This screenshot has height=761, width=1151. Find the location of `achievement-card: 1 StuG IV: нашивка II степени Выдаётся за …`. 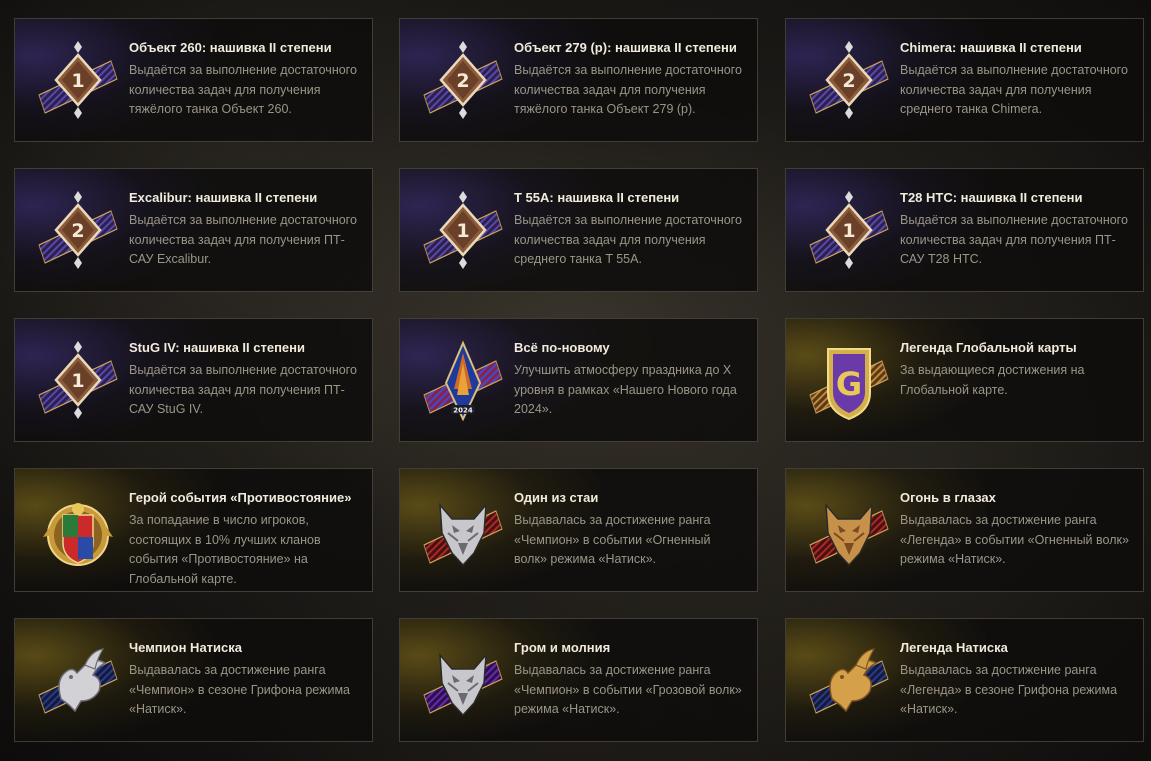

achievement-card: 1 StuG IV: нашивка II степени Выдаётся за … is located at coordinates (193, 380).